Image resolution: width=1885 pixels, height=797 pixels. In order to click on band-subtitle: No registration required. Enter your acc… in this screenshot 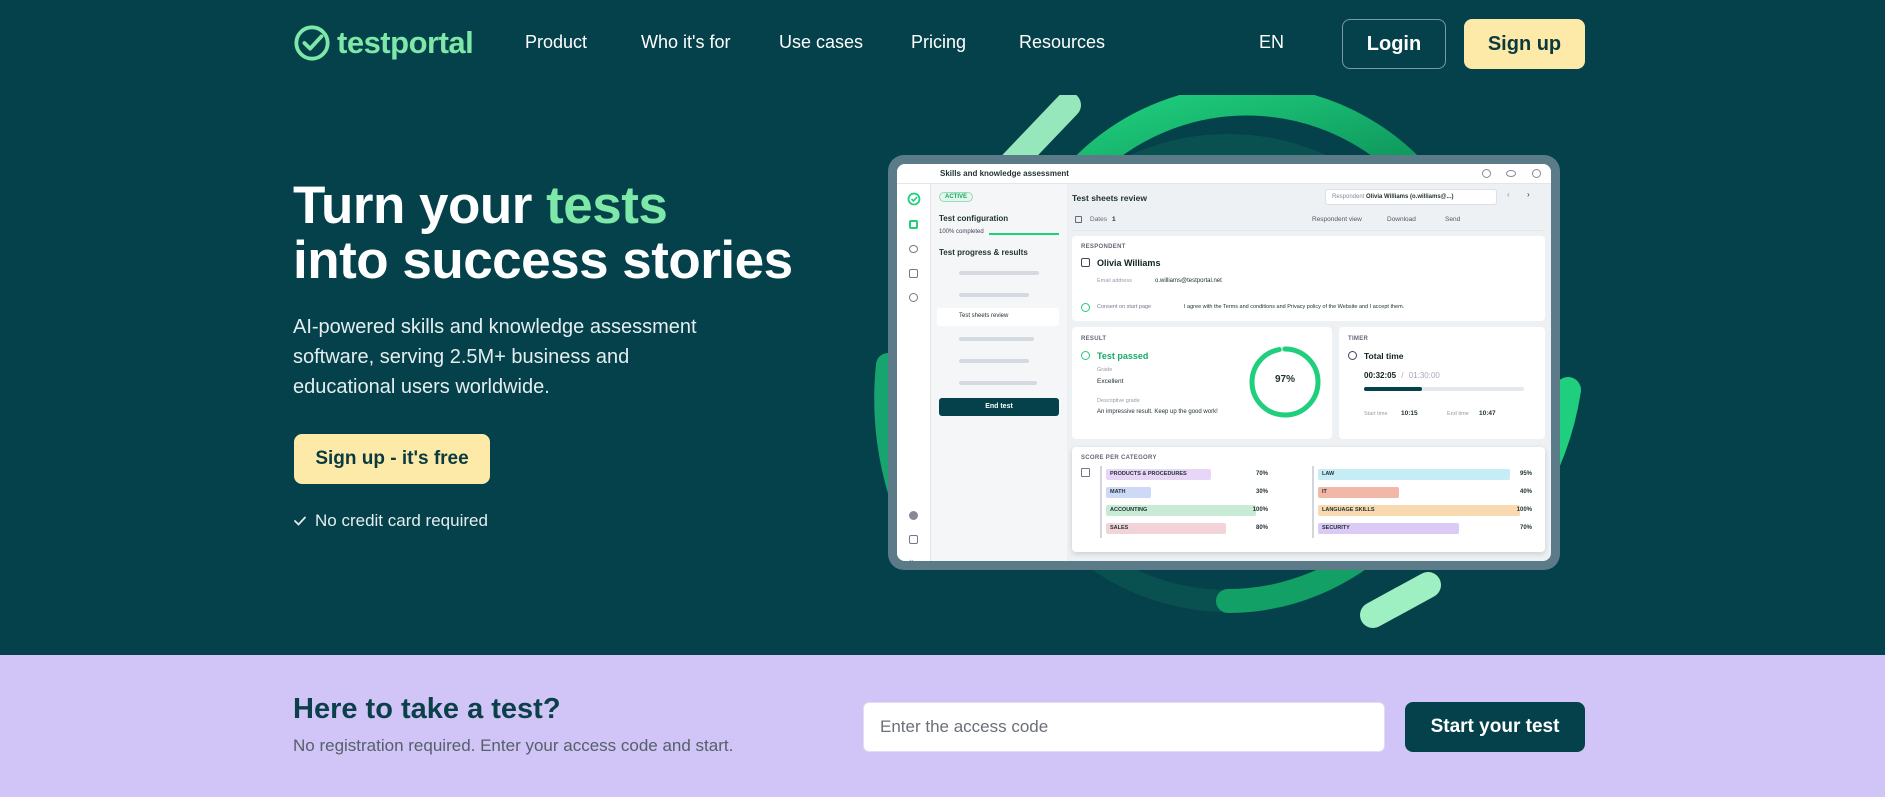, I will do `click(513, 745)`.